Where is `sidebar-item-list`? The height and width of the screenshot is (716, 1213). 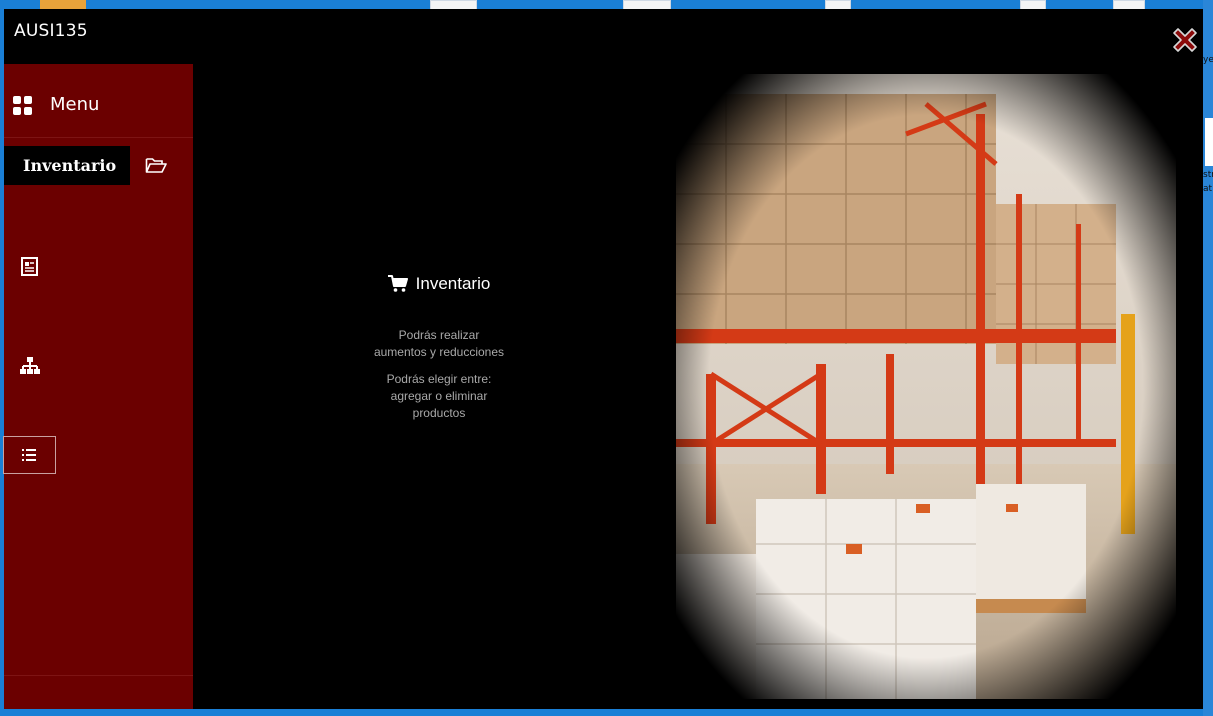
sidebar-item-list is located at coordinates (29, 455).